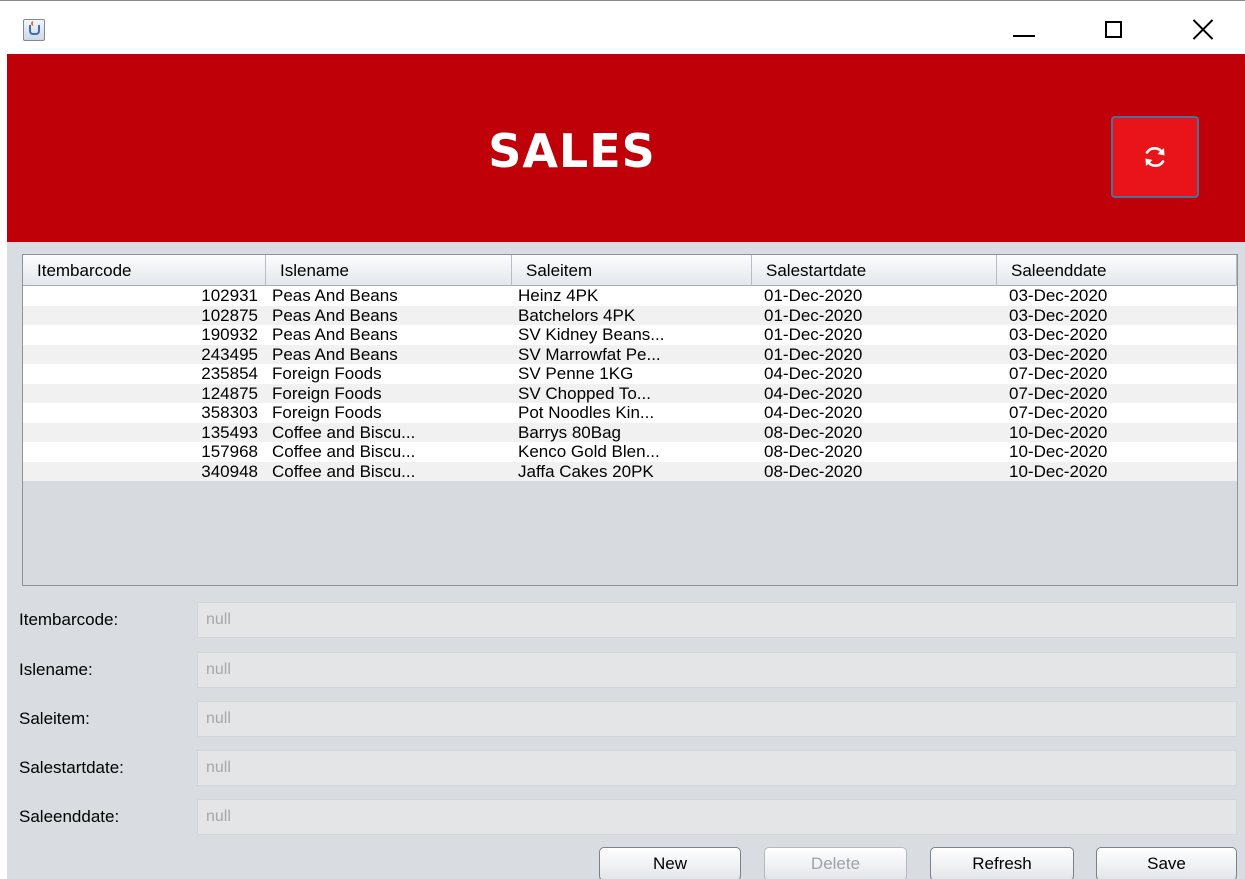  I want to click on page-title: SALES, so click(572, 151).